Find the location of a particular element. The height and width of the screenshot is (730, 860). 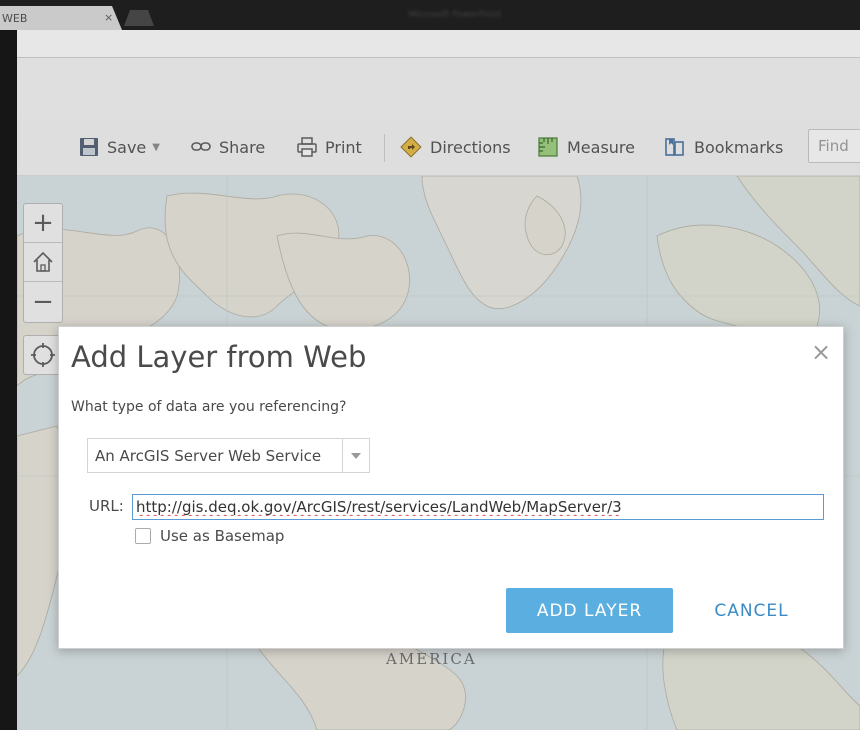

cancel-button: CANCEL is located at coordinates (751, 610).